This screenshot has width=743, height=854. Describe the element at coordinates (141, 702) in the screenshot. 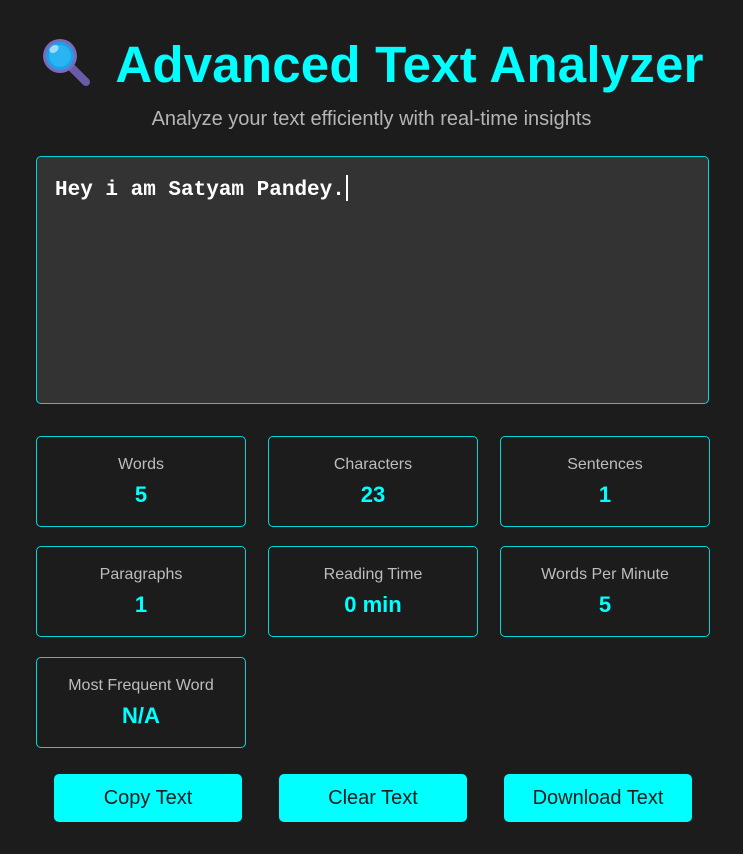

I see `stat-card-most-frequent-word: Most Frequent Word N/A` at that location.